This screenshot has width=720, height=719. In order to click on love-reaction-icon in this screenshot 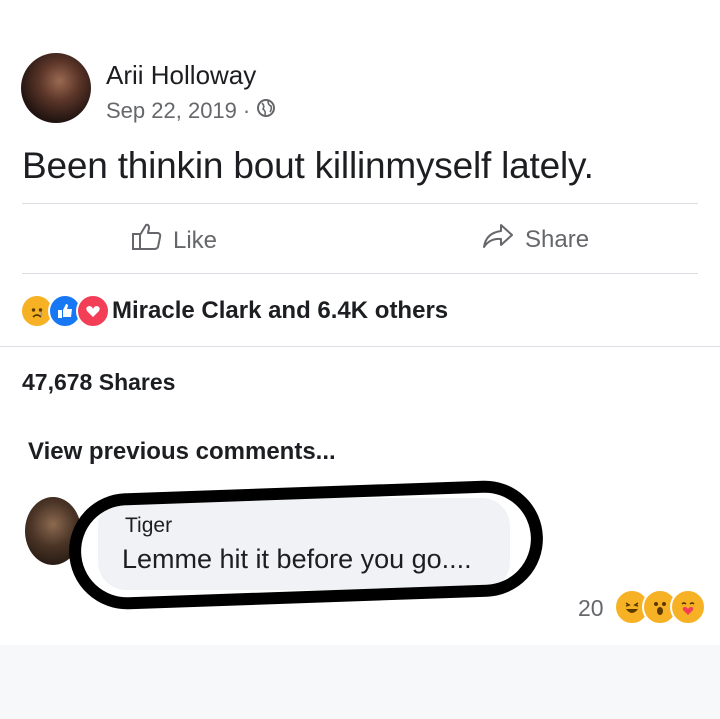, I will do `click(93, 311)`.